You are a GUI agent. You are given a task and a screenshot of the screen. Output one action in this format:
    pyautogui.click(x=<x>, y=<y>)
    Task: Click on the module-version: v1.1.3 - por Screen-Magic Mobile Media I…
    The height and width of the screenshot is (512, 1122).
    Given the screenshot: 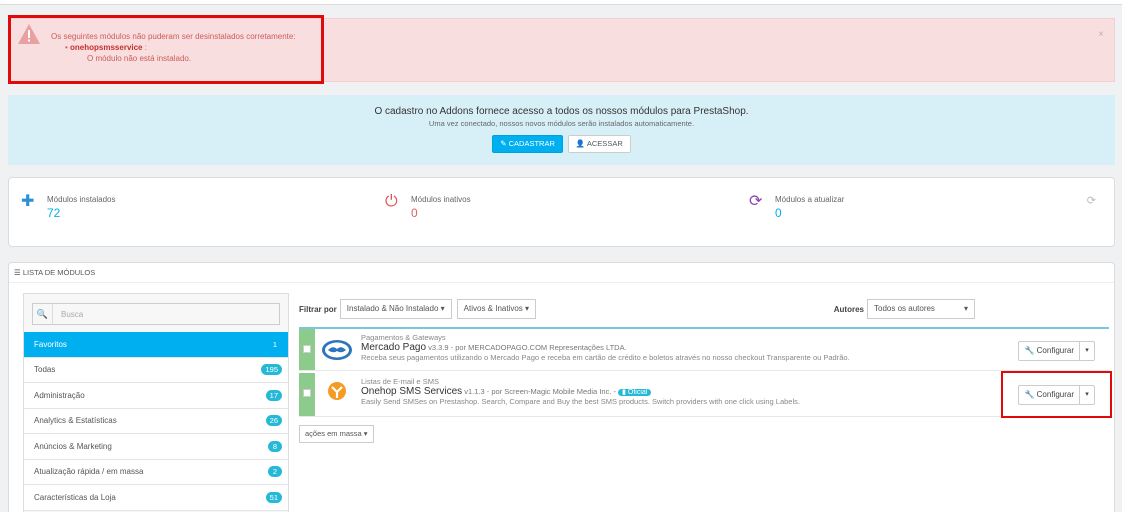 What is the action you would take?
    pyautogui.click(x=540, y=391)
    